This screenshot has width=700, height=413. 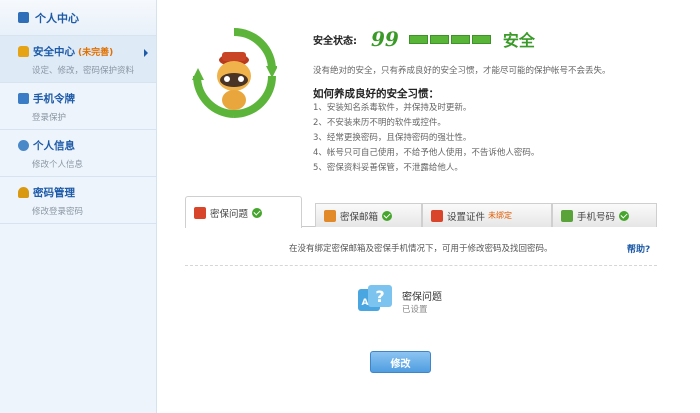 I want to click on tab-phone-number: 手机号码, so click(x=604, y=215).